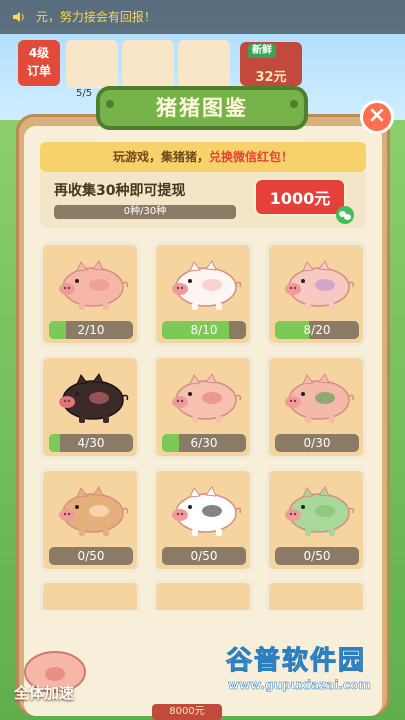 This screenshot has width=405, height=720. Describe the element at coordinates (95, 17) in the screenshot. I see `notice-text: 元，努力接会有回报！` at that location.